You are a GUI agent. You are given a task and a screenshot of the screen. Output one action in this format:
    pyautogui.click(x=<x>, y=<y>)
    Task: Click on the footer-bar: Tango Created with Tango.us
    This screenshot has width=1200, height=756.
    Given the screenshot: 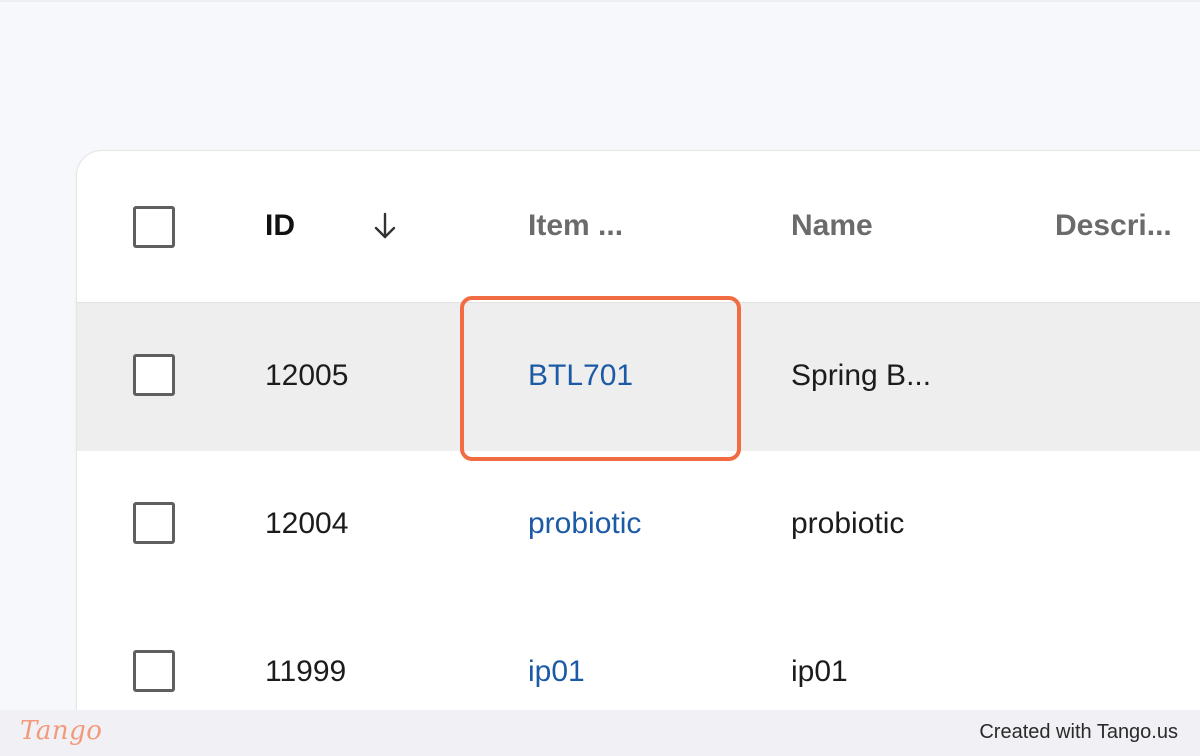 What is the action you would take?
    pyautogui.click(x=600, y=733)
    